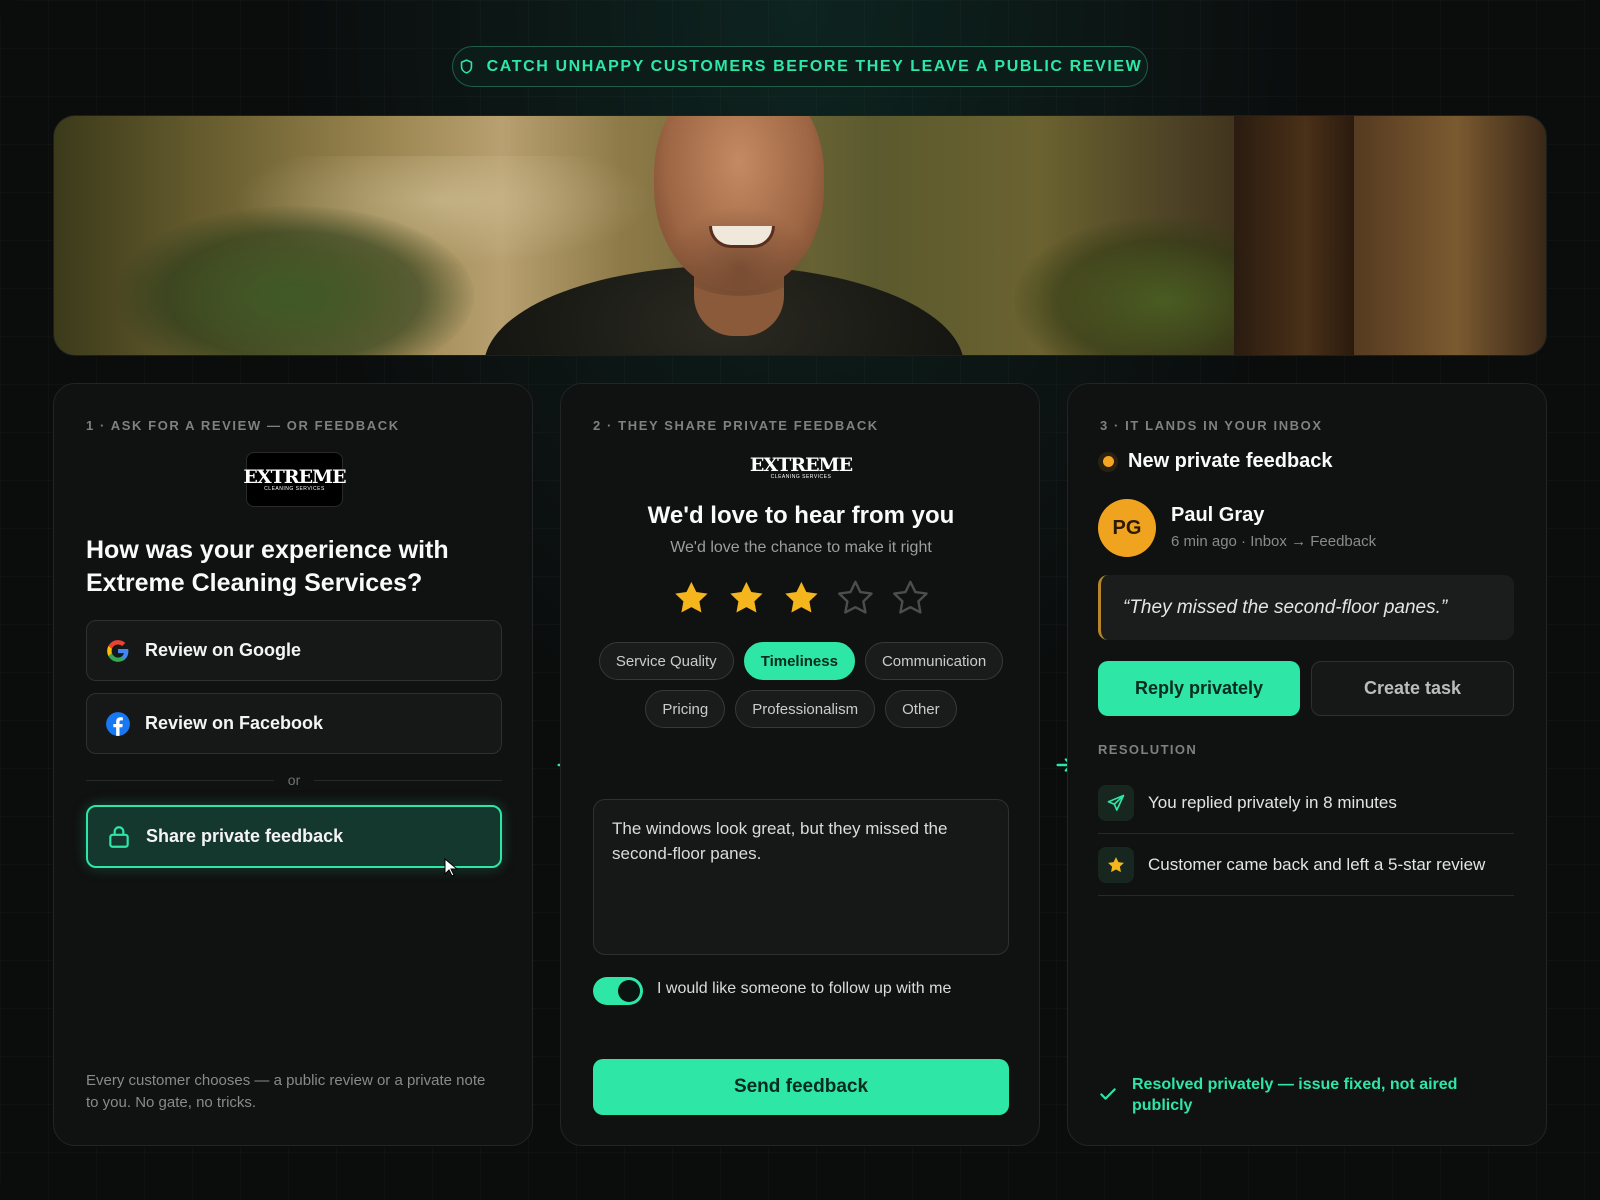  Describe the element at coordinates (223, 650) in the screenshot. I see `review-google-label: Review on Google` at that location.